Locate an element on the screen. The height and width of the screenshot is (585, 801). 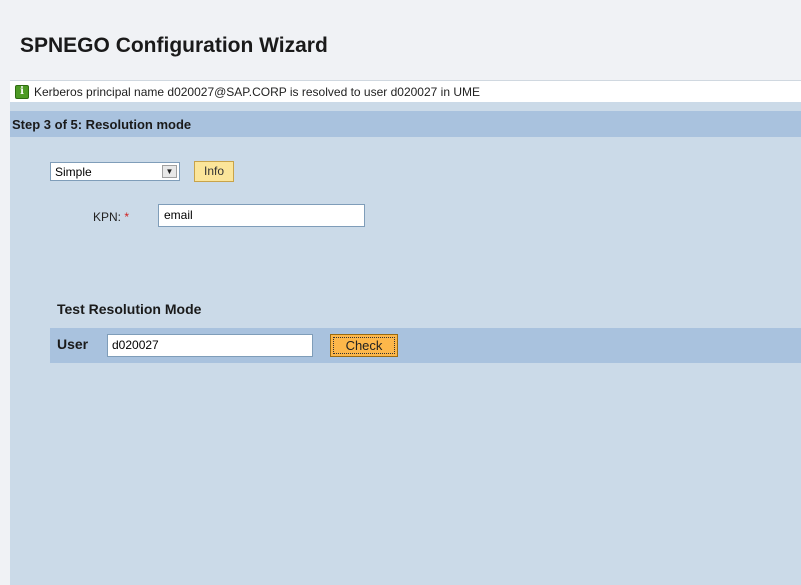
page-title: SPNEGO Configuration Wizard is located at coordinates (174, 45).